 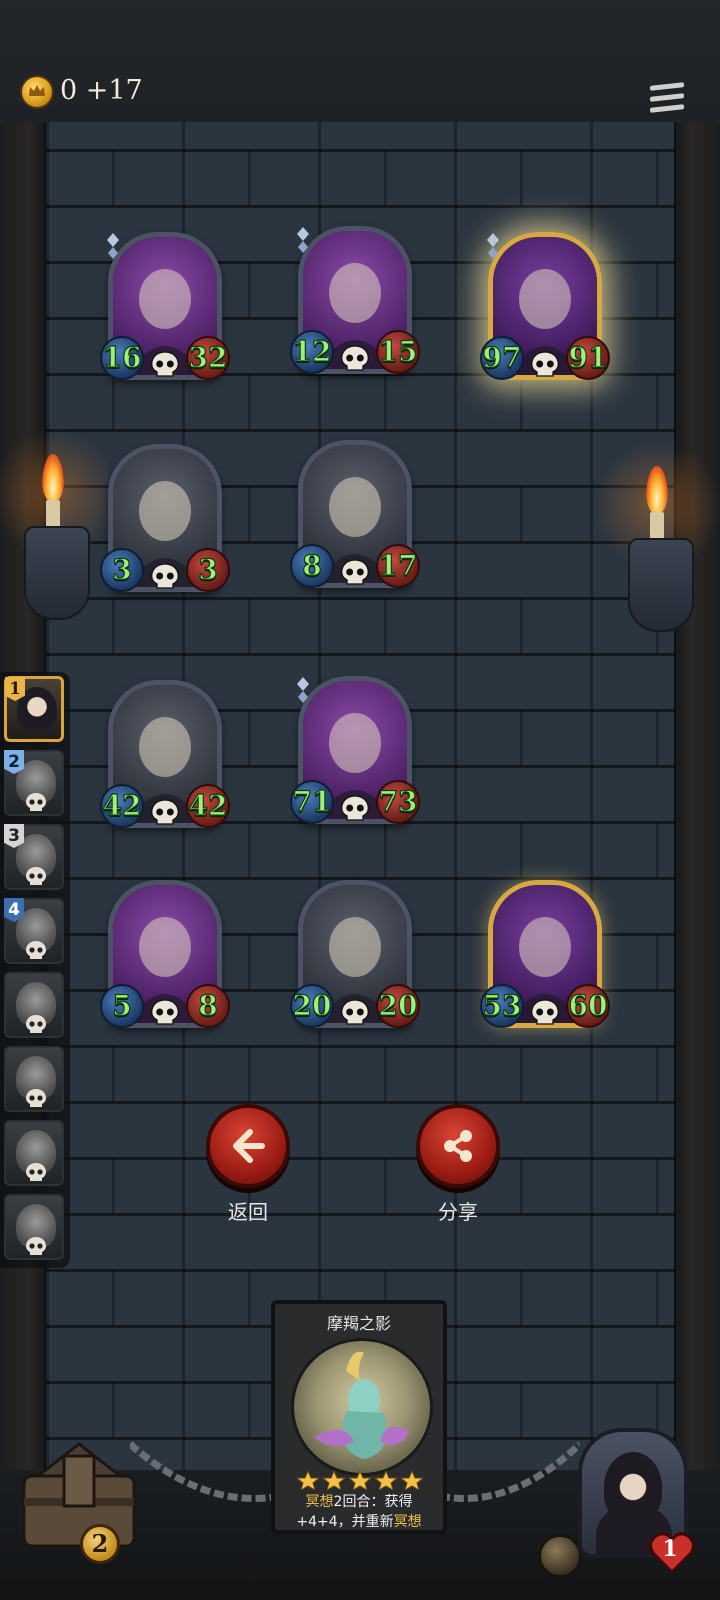 What do you see at coordinates (79, 1494) in the screenshot?
I see `treasure-chest-icon` at bounding box center [79, 1494].